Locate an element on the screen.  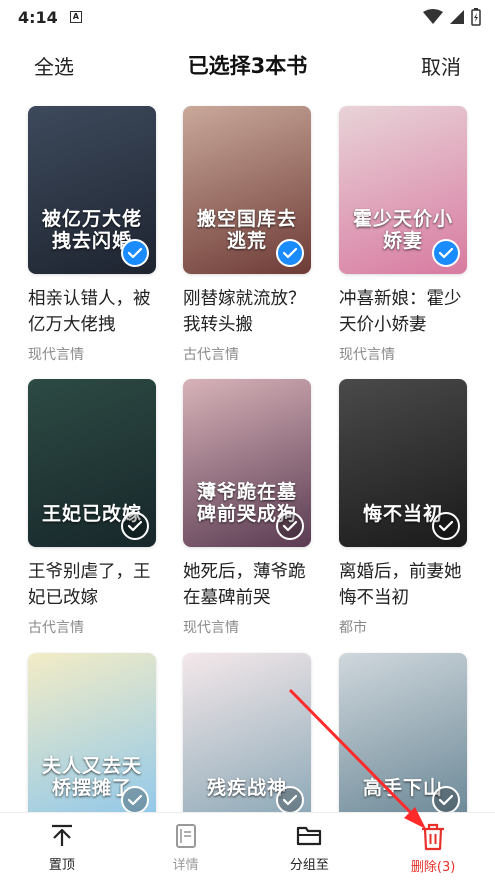
book-title: 冲喜新娘：霍少天价小娇妻 is located at coordinates (400, 312).